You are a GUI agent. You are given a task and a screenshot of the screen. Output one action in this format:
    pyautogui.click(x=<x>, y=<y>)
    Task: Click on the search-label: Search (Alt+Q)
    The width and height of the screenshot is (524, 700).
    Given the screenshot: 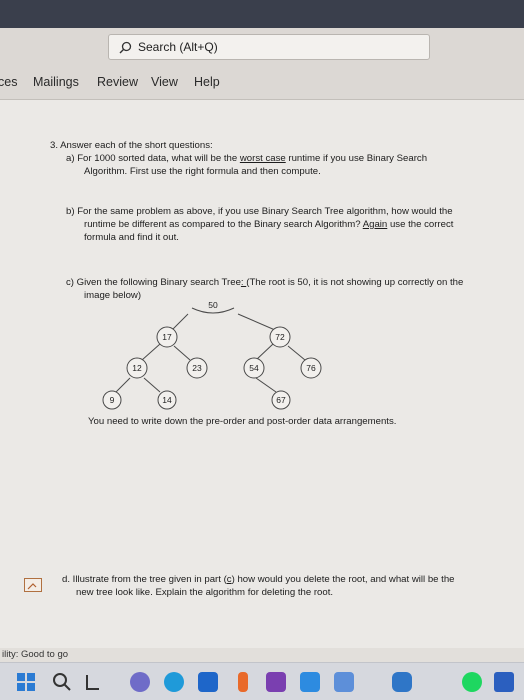 What is the action you would take?
    pyautogui.click(x=178, y=47)
    